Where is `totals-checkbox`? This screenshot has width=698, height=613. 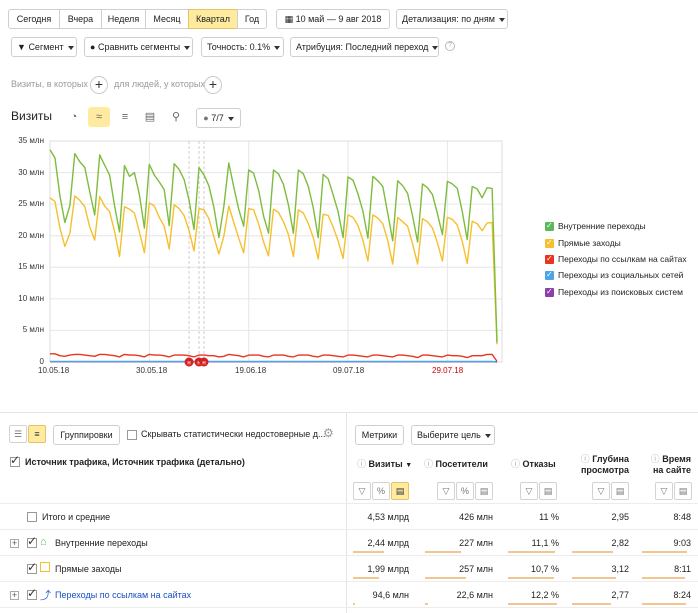
totals-checkbox is located at coordinates (32, 517).